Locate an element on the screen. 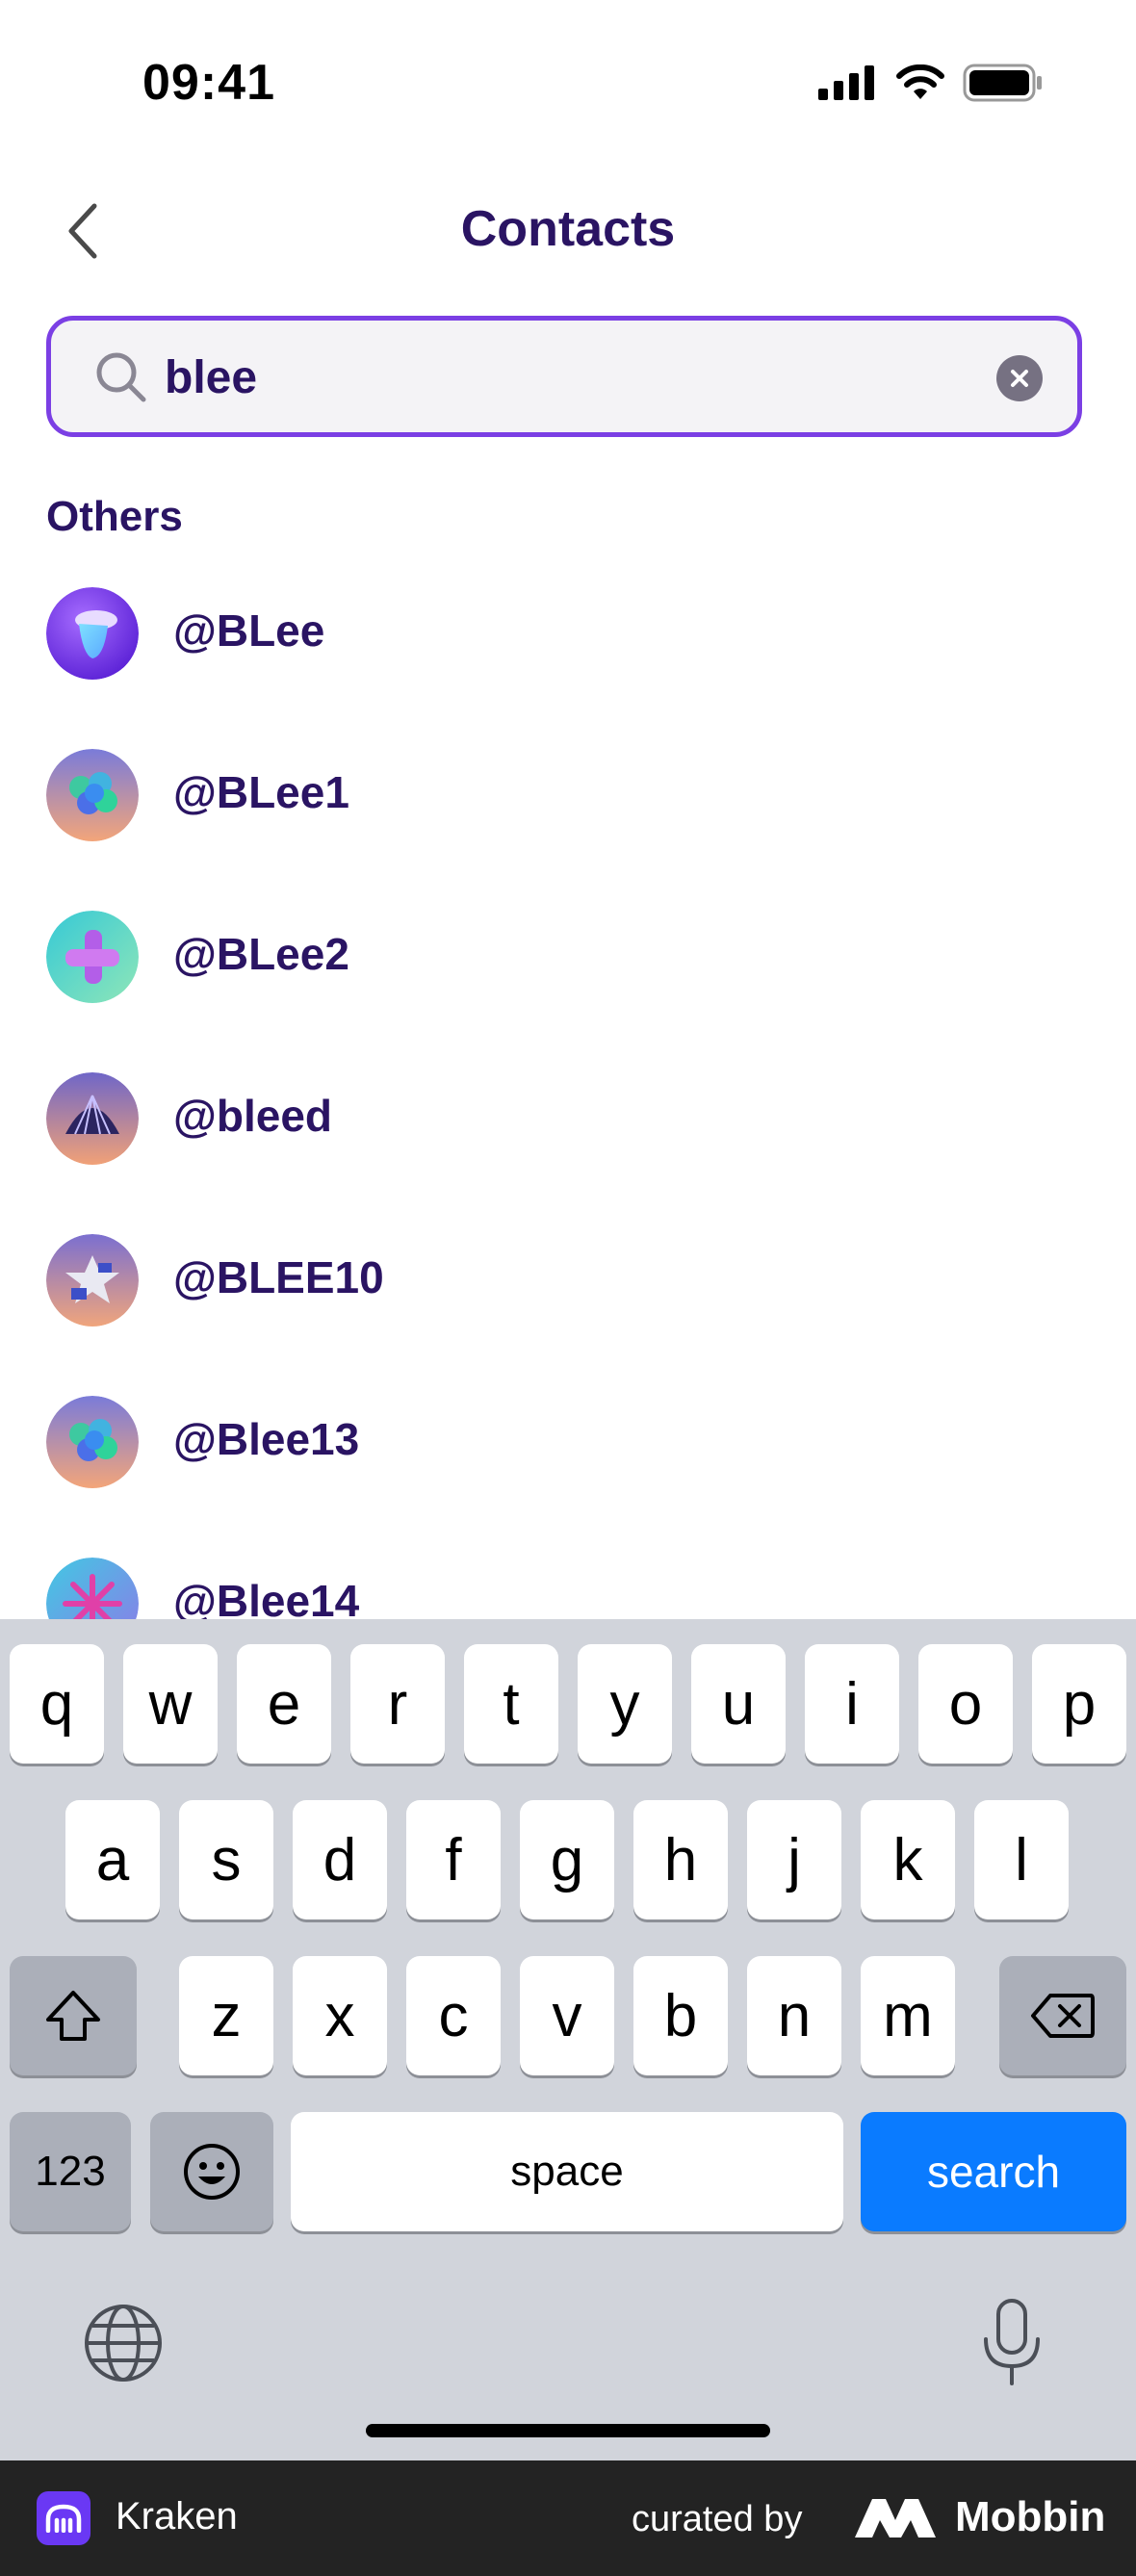  key-m: m is located at coordinates (908, 2016).